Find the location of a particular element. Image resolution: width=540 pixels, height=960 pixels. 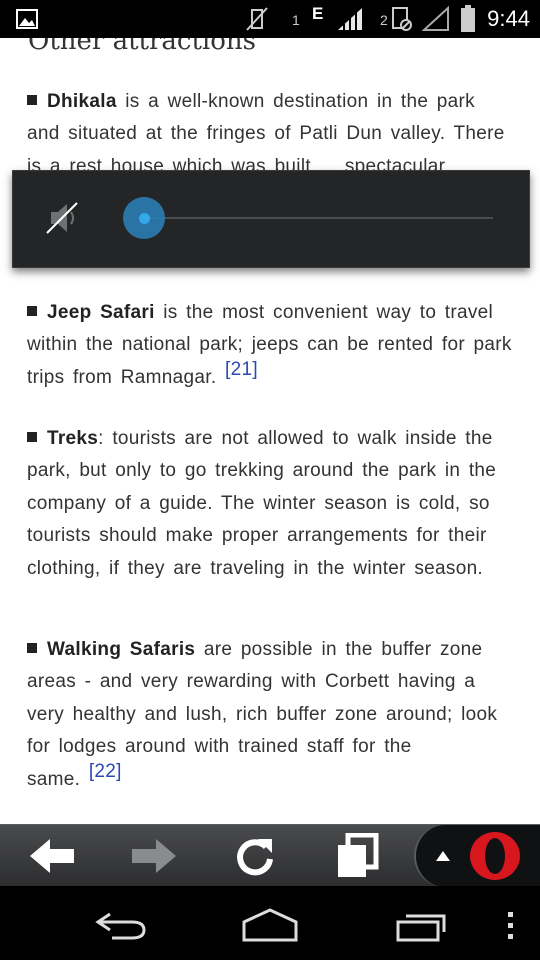

chevron-up-icon is located at coordinates (443, 856).